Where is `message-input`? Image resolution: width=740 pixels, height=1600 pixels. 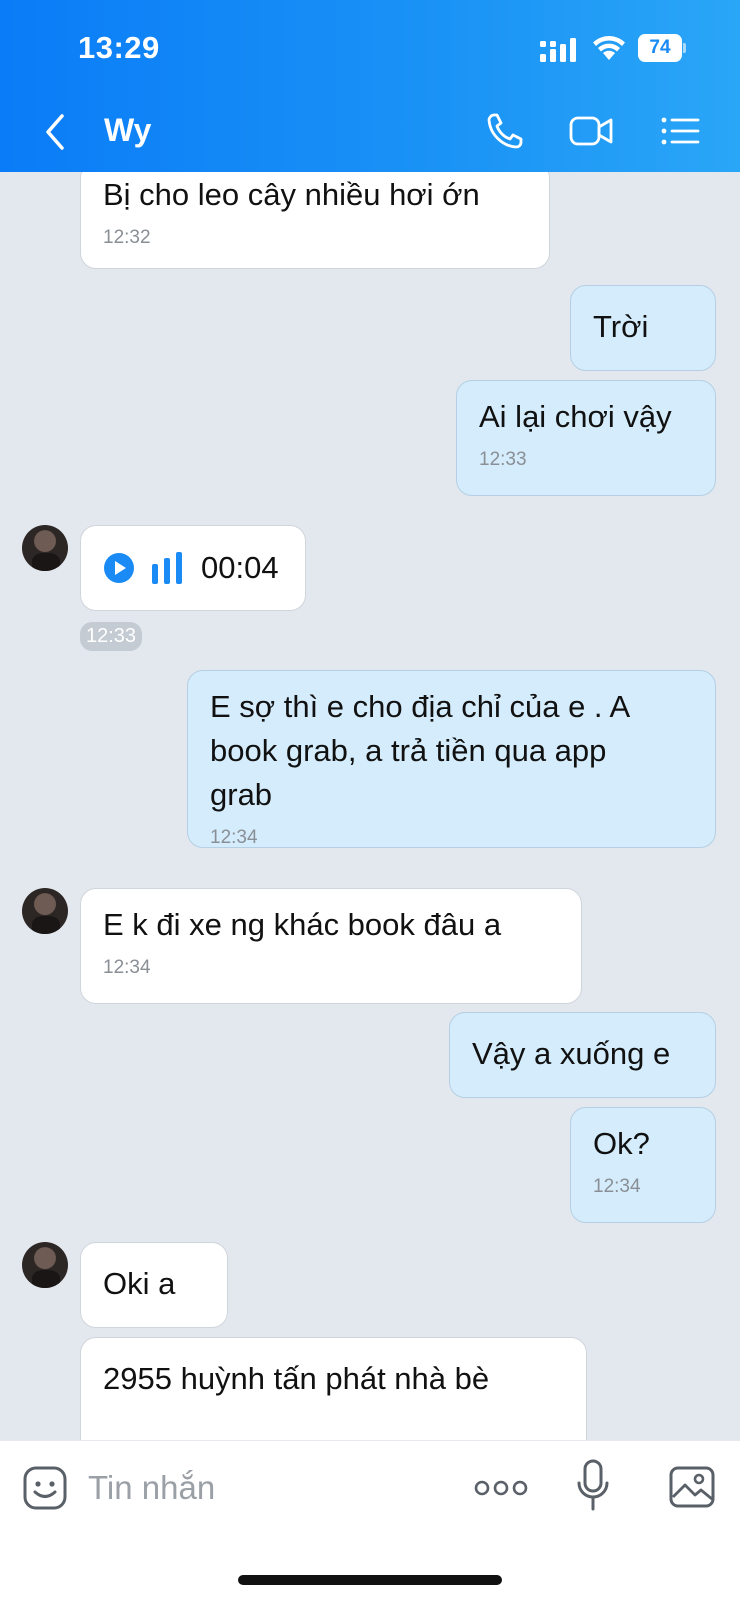
message-input is located at coordinates (268, 1488).